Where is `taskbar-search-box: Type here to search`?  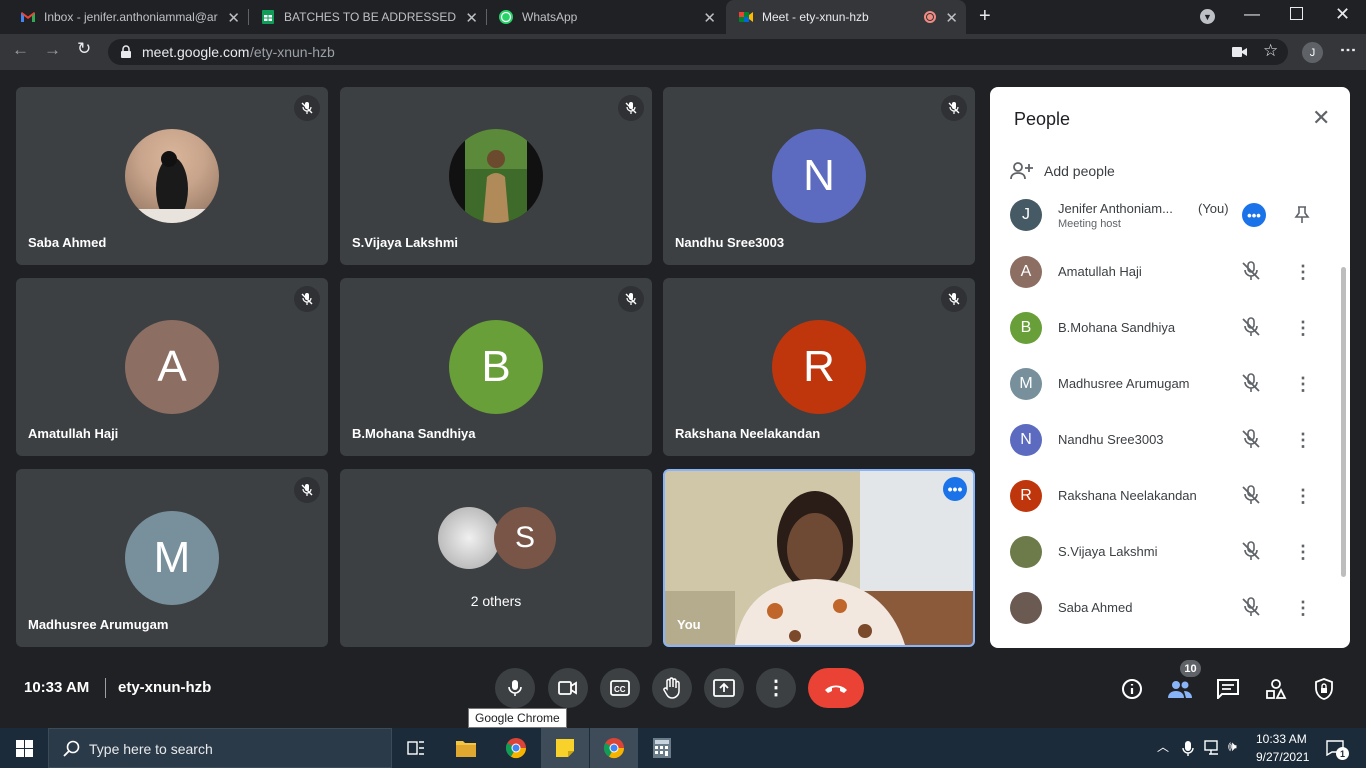 taskbar-search-box: Type here to search is located at coordinates (220, 748).